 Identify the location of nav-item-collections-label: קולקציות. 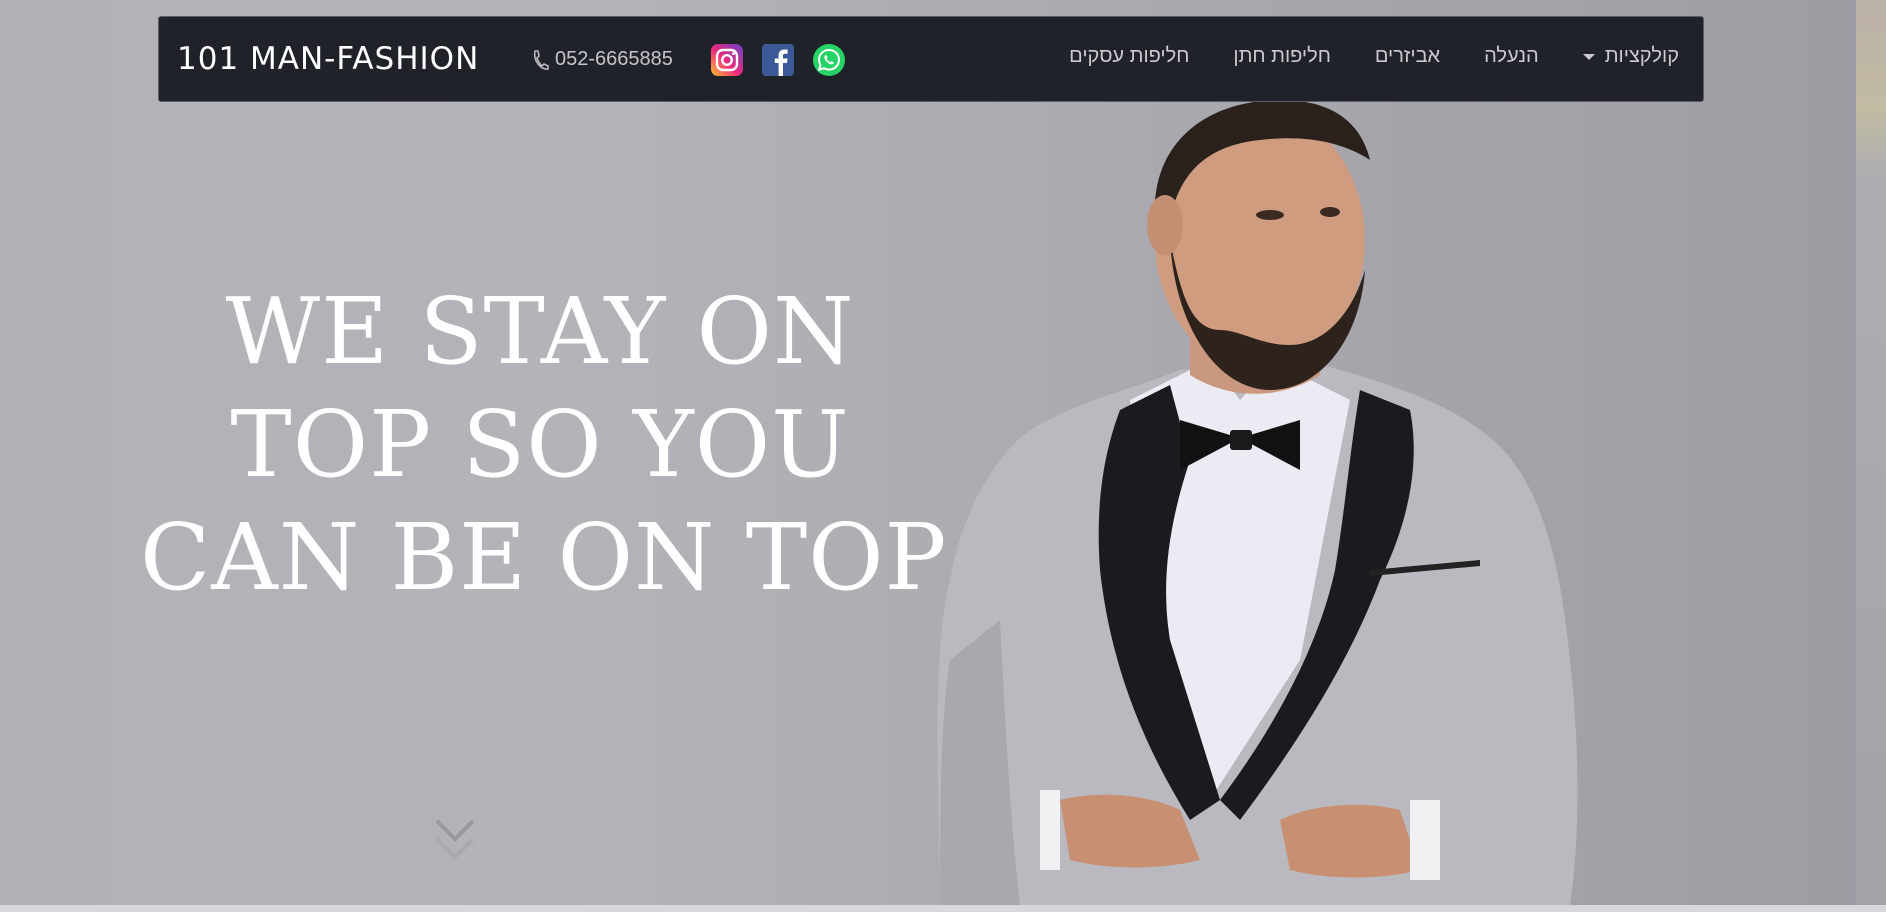
(1641, 56).